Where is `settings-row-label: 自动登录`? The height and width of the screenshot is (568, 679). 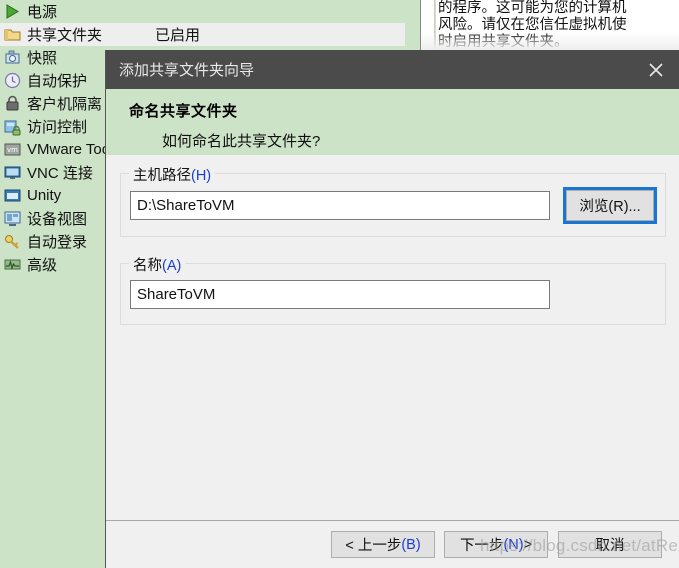
settings-row-label: 自动登录 is located at coordinates (57, 242).